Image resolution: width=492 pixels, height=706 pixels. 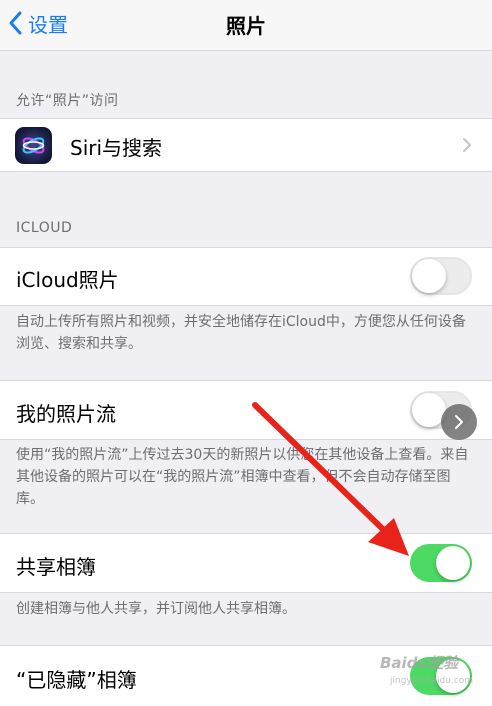 What do you see at coordinates (330, 479) in the screenshot?
I see `annotation-arrow-icon` at bounding box center [330, 479].